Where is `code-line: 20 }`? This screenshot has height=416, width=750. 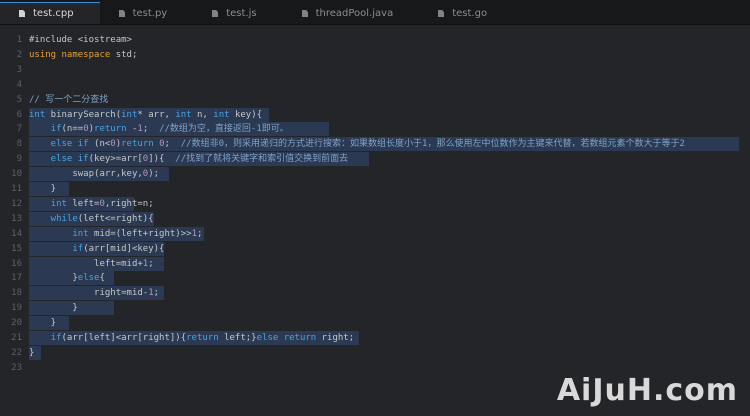
code-line: 20 } is located at coordinates (375, 323).